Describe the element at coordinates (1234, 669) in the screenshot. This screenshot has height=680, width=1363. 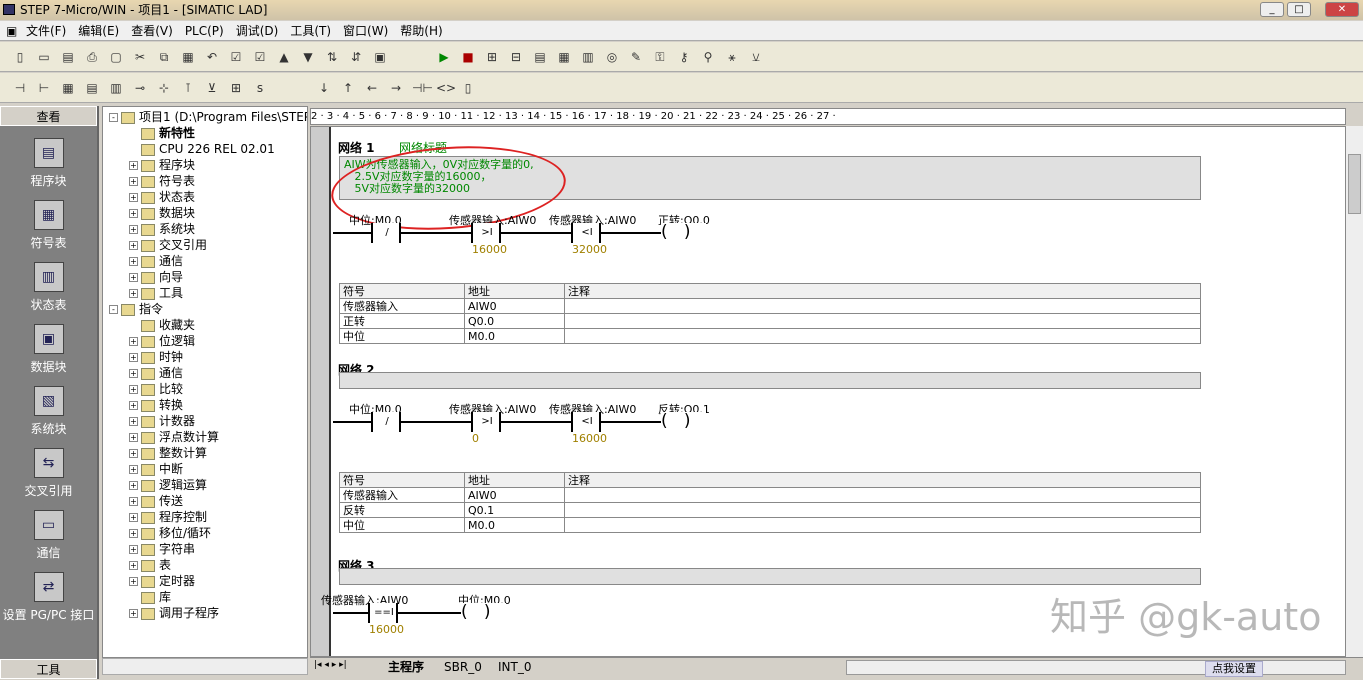
I see `hint-button: 点我设置` at that location.